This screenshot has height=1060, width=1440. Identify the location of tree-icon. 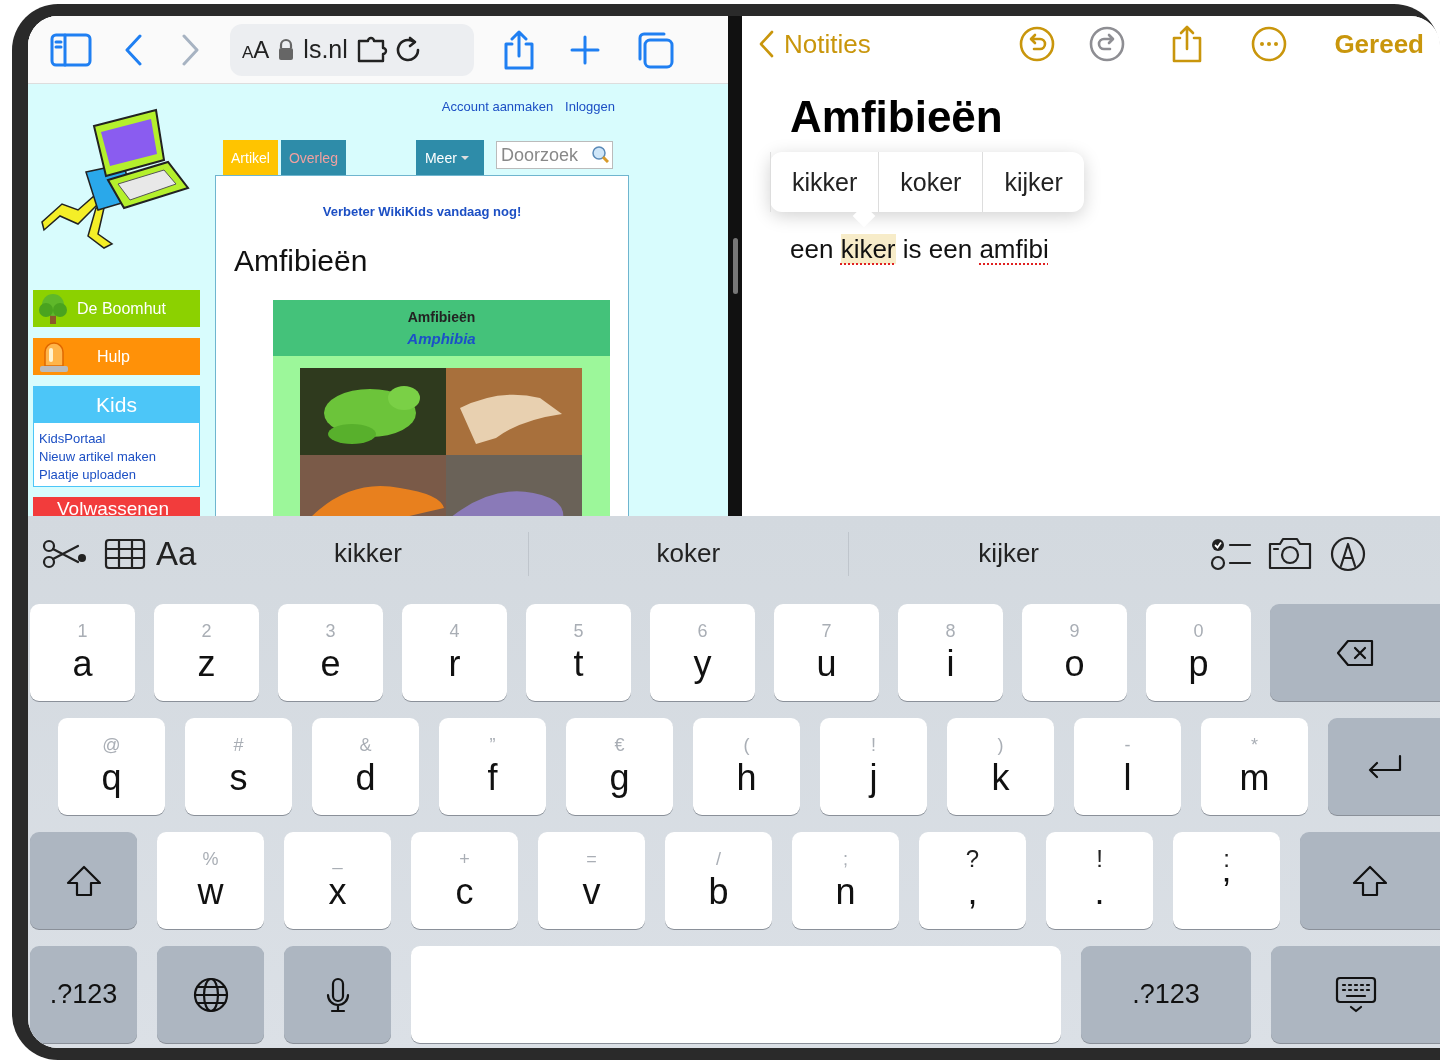
(53, 308).